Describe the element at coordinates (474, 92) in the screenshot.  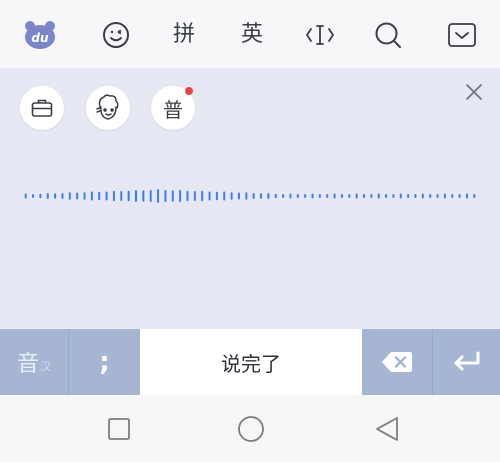
I see `close-icon` at that location.